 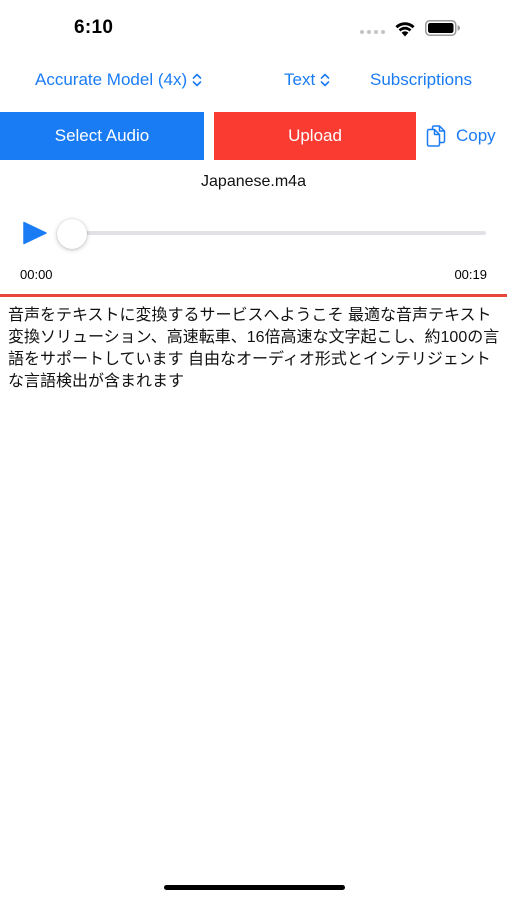 What do you see at coordinates (436, 136) in the screenshot?
I see `copy-icon` at bounding box center [436, 136].